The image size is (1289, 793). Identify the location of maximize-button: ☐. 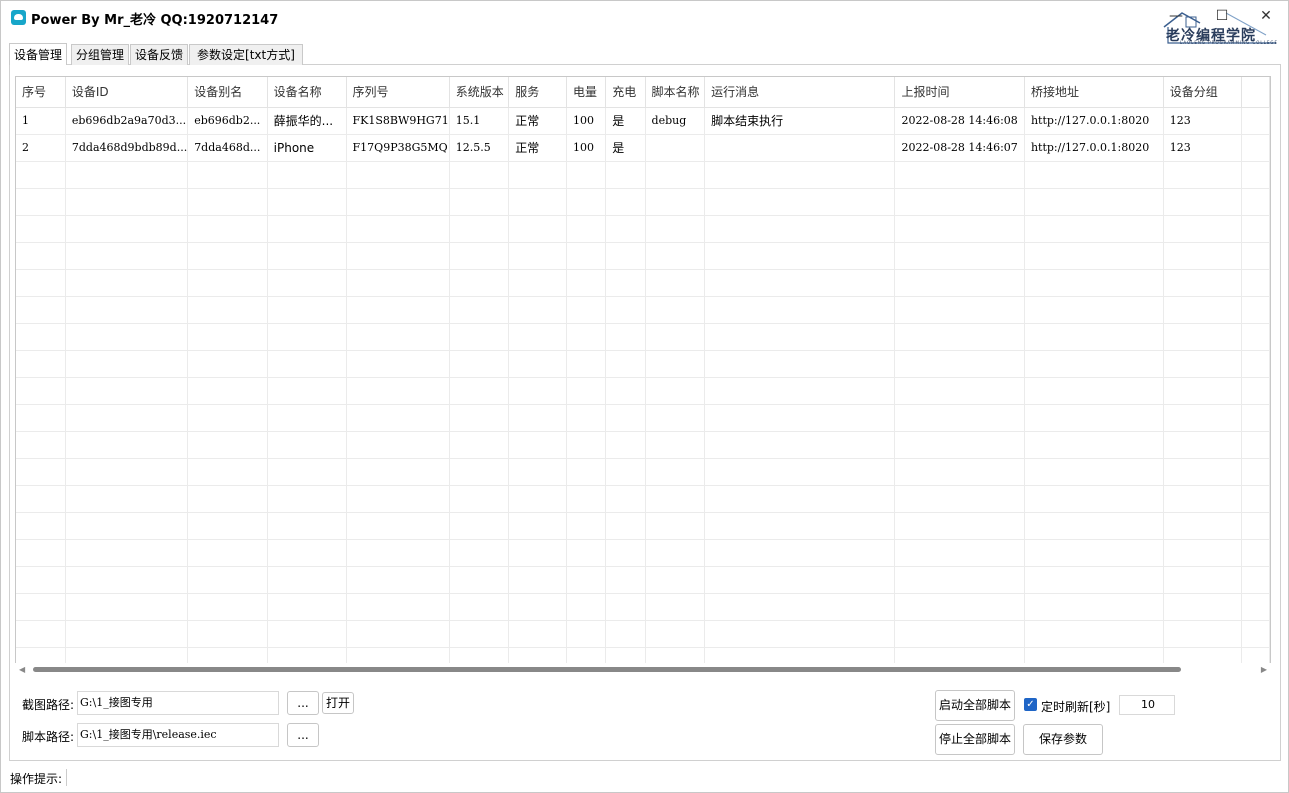
(1222, 16).